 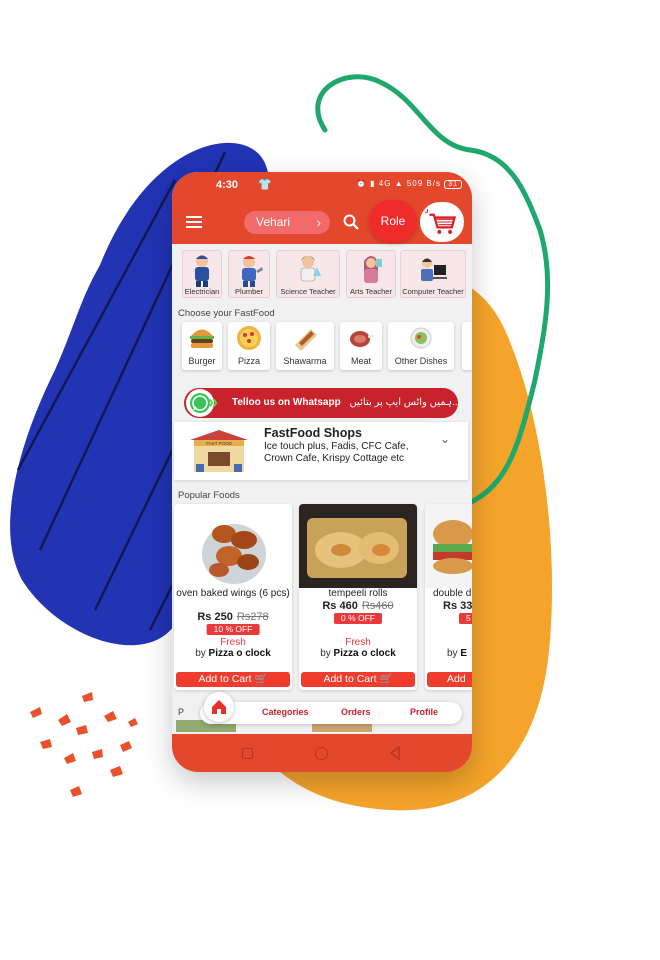 I want to click on category-other-dishes: Other Dishes, so click(x=421, y=346).